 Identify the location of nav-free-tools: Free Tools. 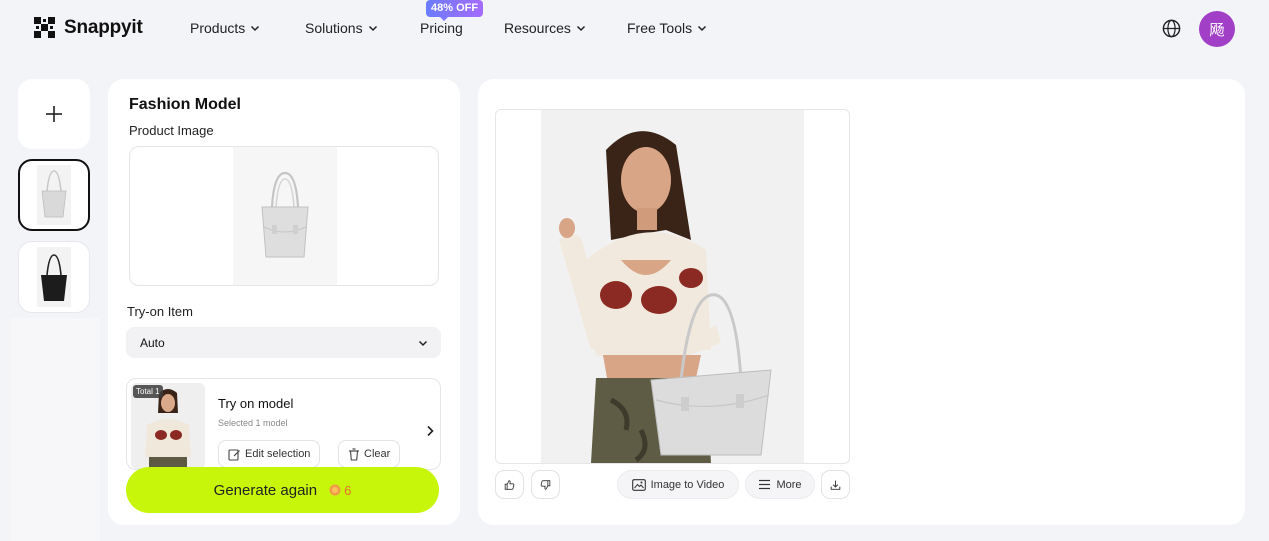
(667, 28).